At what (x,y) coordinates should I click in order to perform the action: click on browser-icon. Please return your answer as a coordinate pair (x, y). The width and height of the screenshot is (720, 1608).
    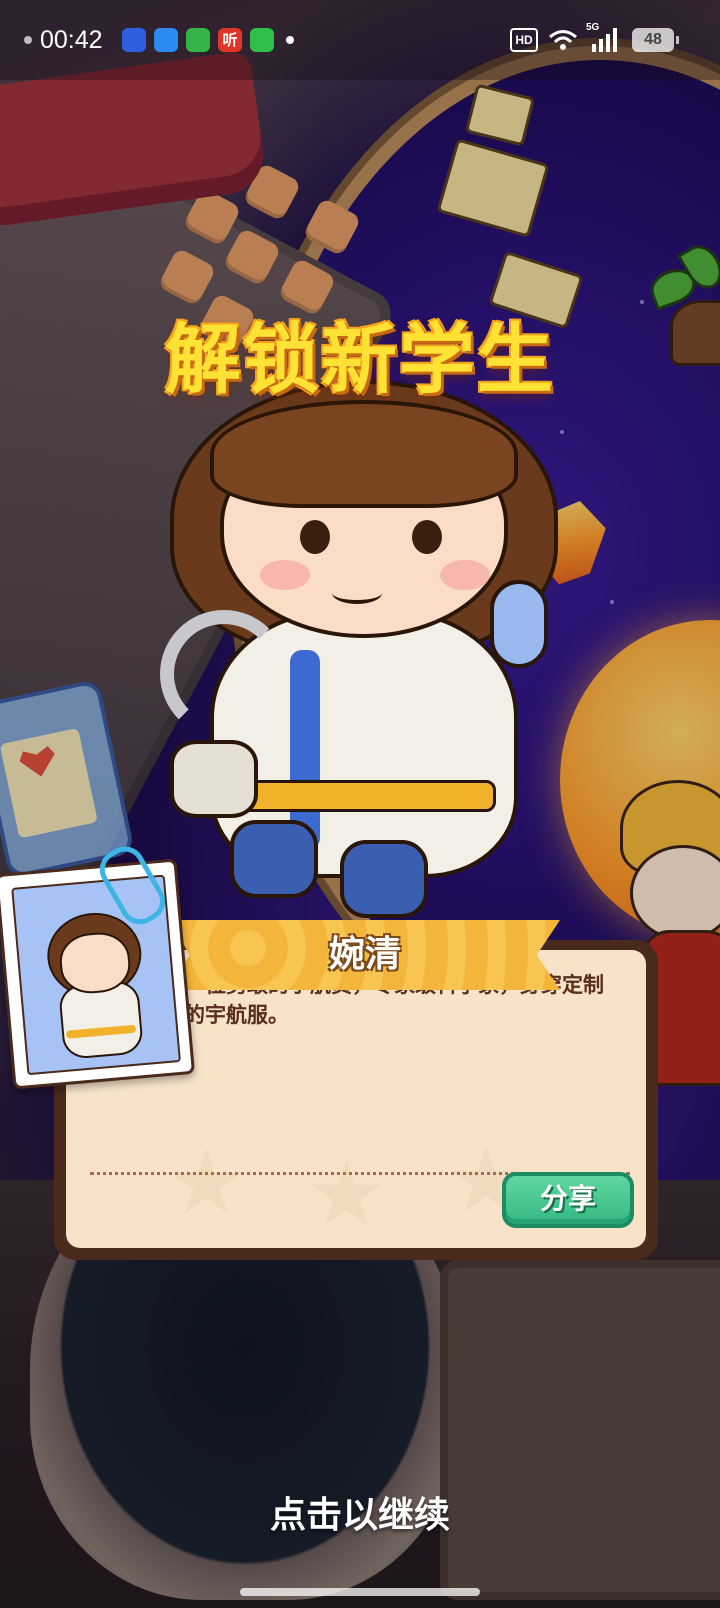
    Looking at the image, I should click on (166, 40).